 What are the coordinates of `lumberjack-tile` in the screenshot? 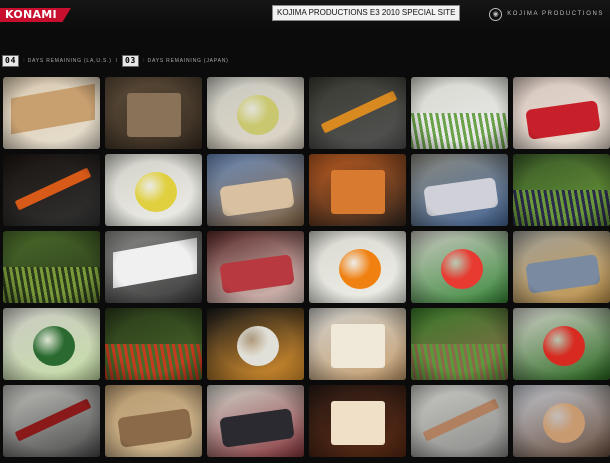 It's located at (153, 344).